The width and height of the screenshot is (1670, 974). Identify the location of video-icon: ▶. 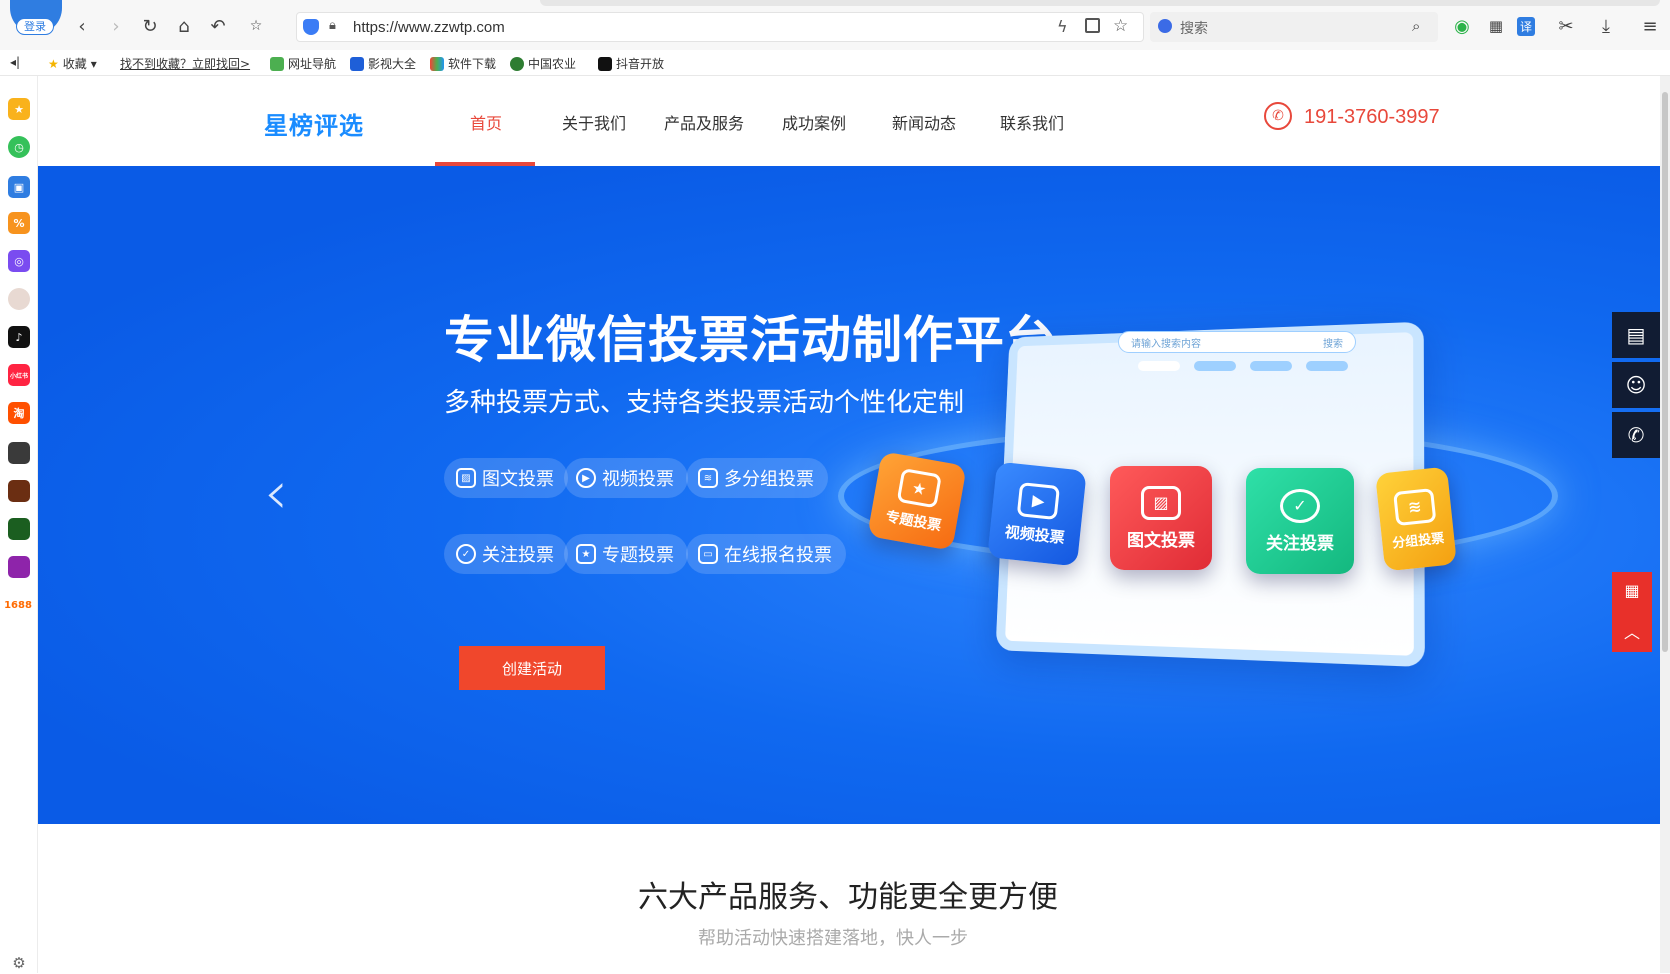
(1038, 500).